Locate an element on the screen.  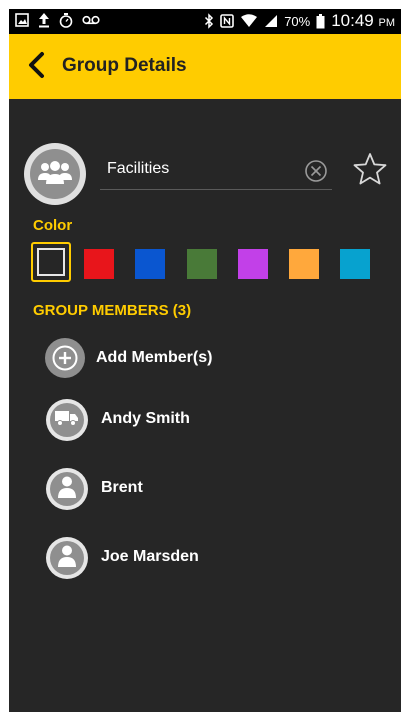
add-member-label: Add Member(s) is located at coordinates (154, 357).